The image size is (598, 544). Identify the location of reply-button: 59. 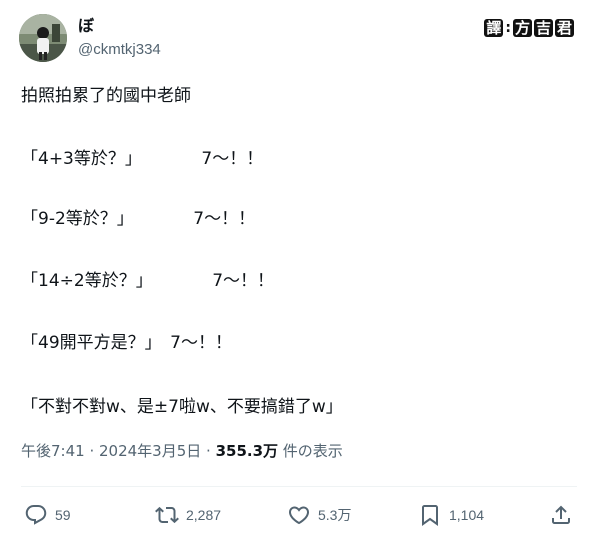
(47, 515).